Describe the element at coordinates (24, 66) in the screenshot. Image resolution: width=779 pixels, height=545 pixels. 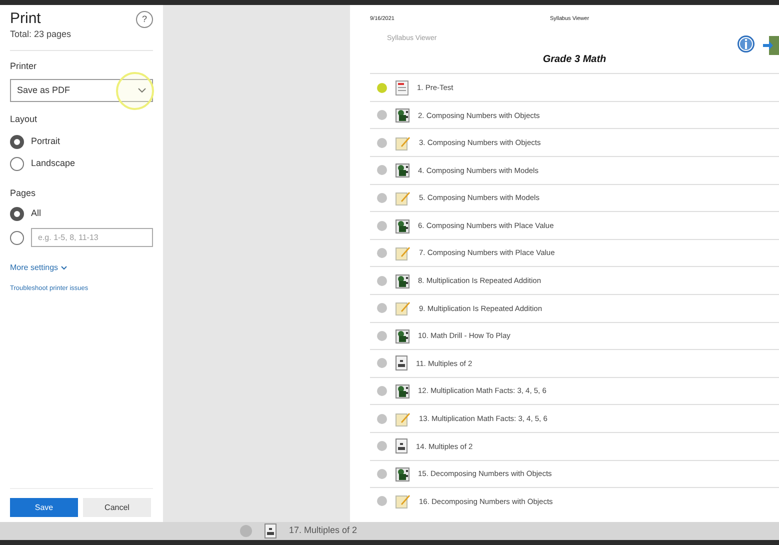
I see `printer-label: Printer` at that location.